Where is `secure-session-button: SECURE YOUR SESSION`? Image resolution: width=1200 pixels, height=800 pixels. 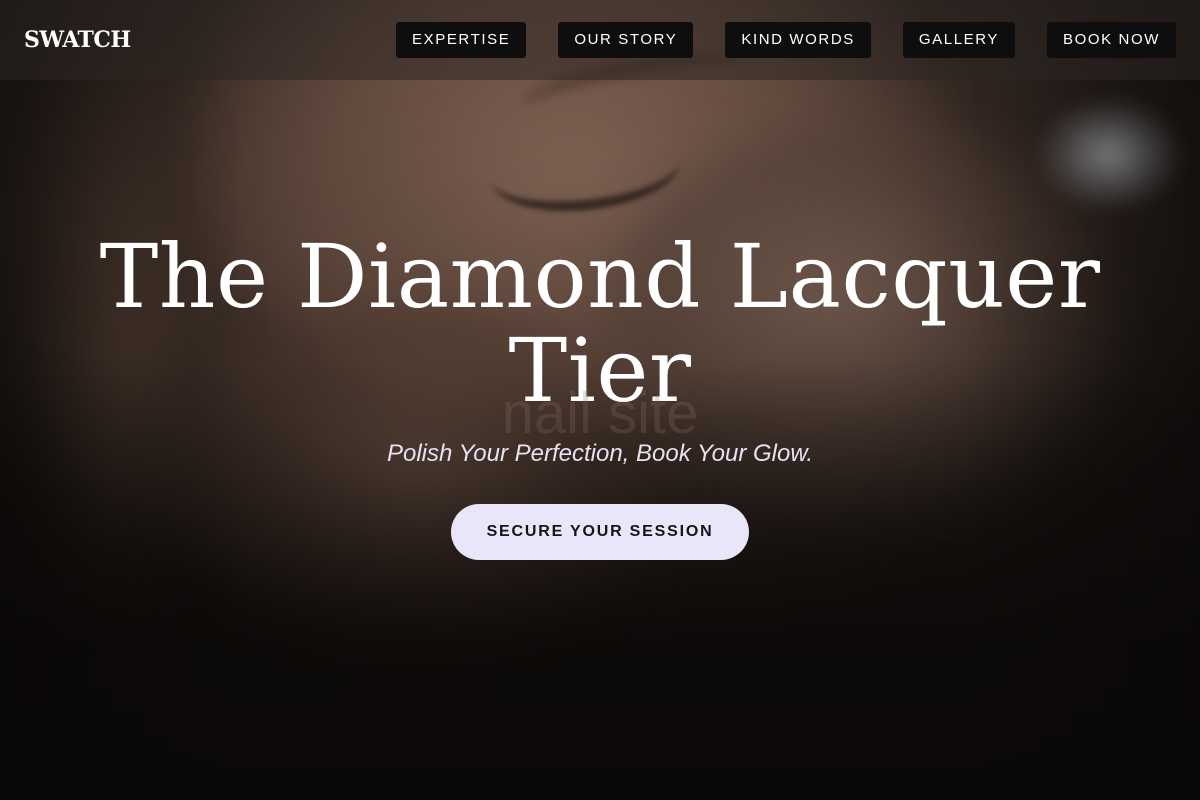
secure-session-button: SECURE YOUR SESSION is located at coordinates (600, 532).